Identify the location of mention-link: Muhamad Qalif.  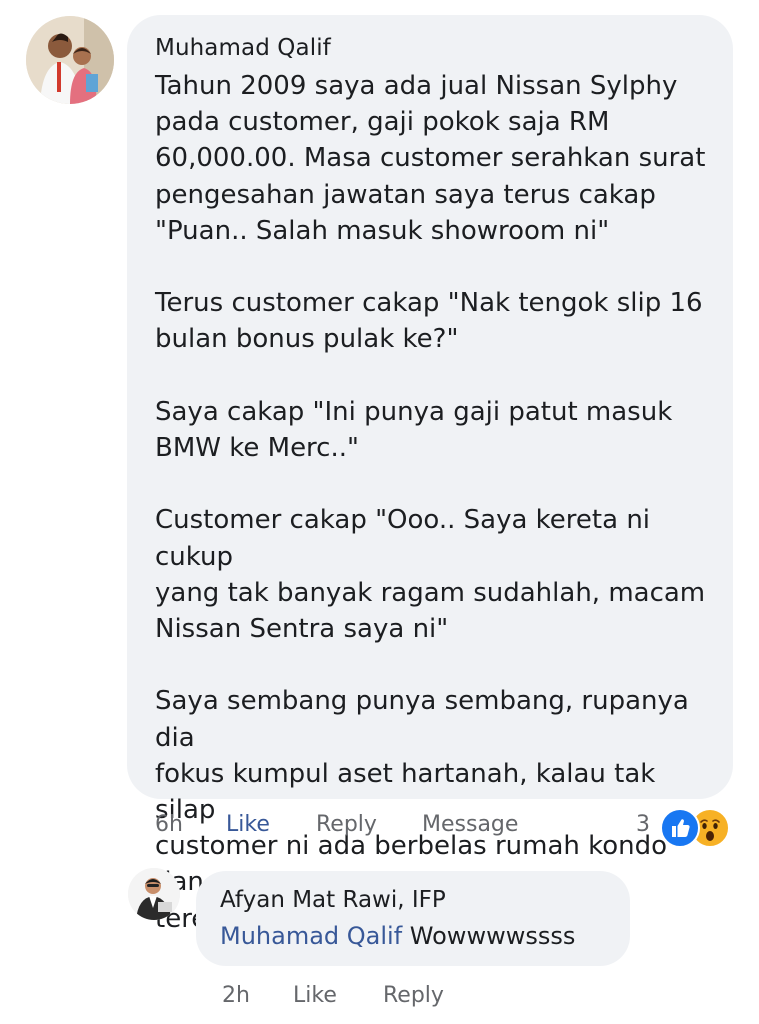
(311, 936).